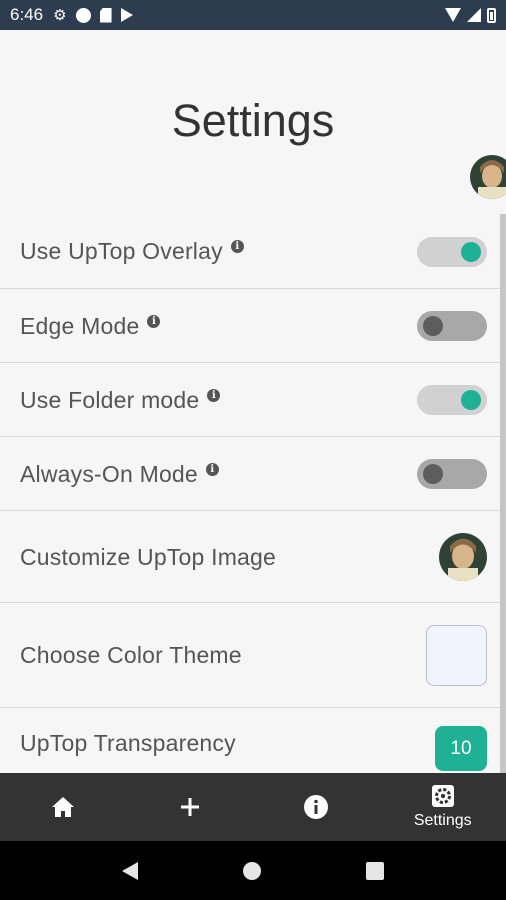 This screenshot has width=506, height=900. I want to click on settings-gear-icon, so click(442, 796).